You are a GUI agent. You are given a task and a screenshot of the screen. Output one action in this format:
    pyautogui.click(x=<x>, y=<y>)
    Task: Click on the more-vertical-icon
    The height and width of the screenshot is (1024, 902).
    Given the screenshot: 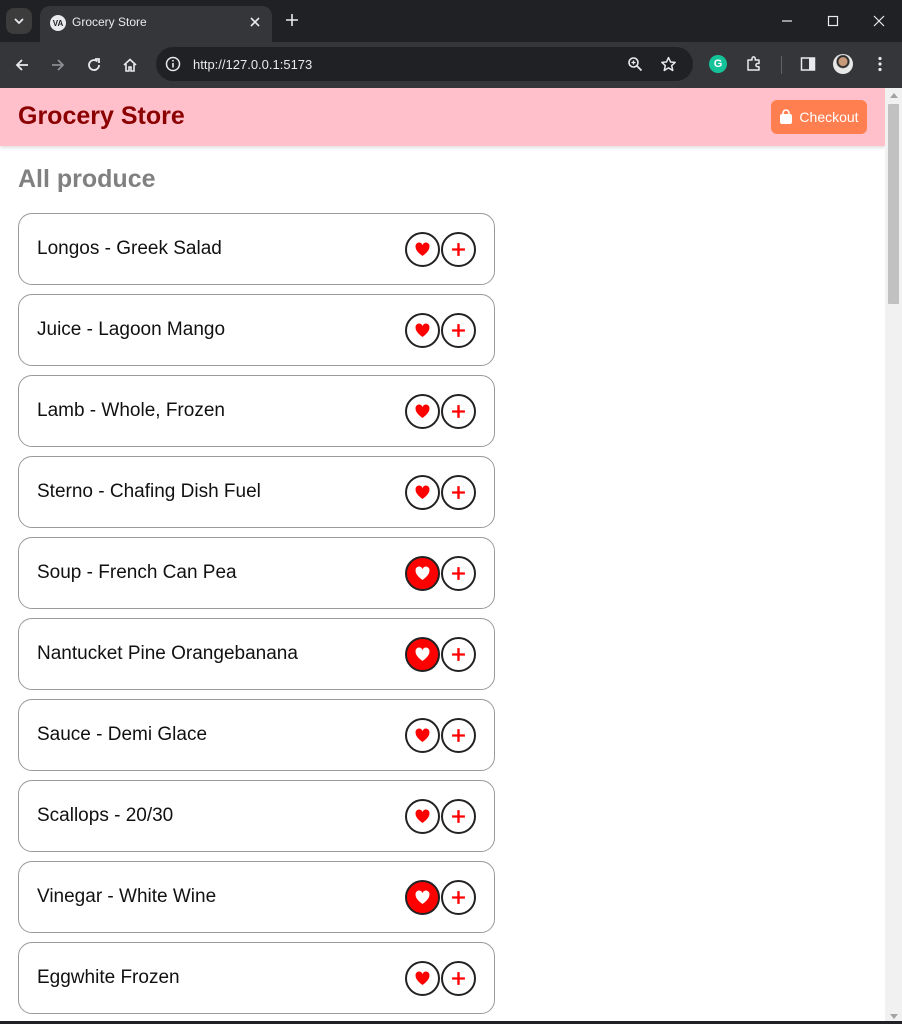 What is the action you would take?
    pyautogui.click(x=880, y=64)
    